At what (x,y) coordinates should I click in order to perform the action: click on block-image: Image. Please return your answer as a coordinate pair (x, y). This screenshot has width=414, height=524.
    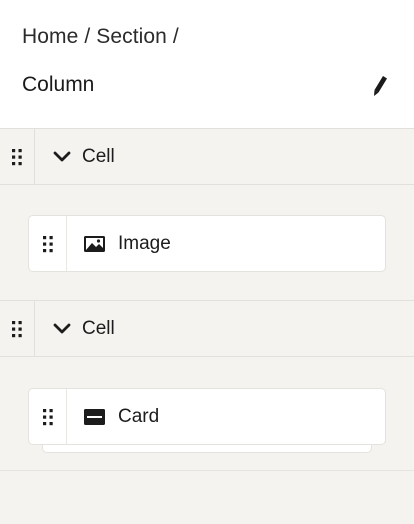
    Looking at the image, I should click on (207, 243).